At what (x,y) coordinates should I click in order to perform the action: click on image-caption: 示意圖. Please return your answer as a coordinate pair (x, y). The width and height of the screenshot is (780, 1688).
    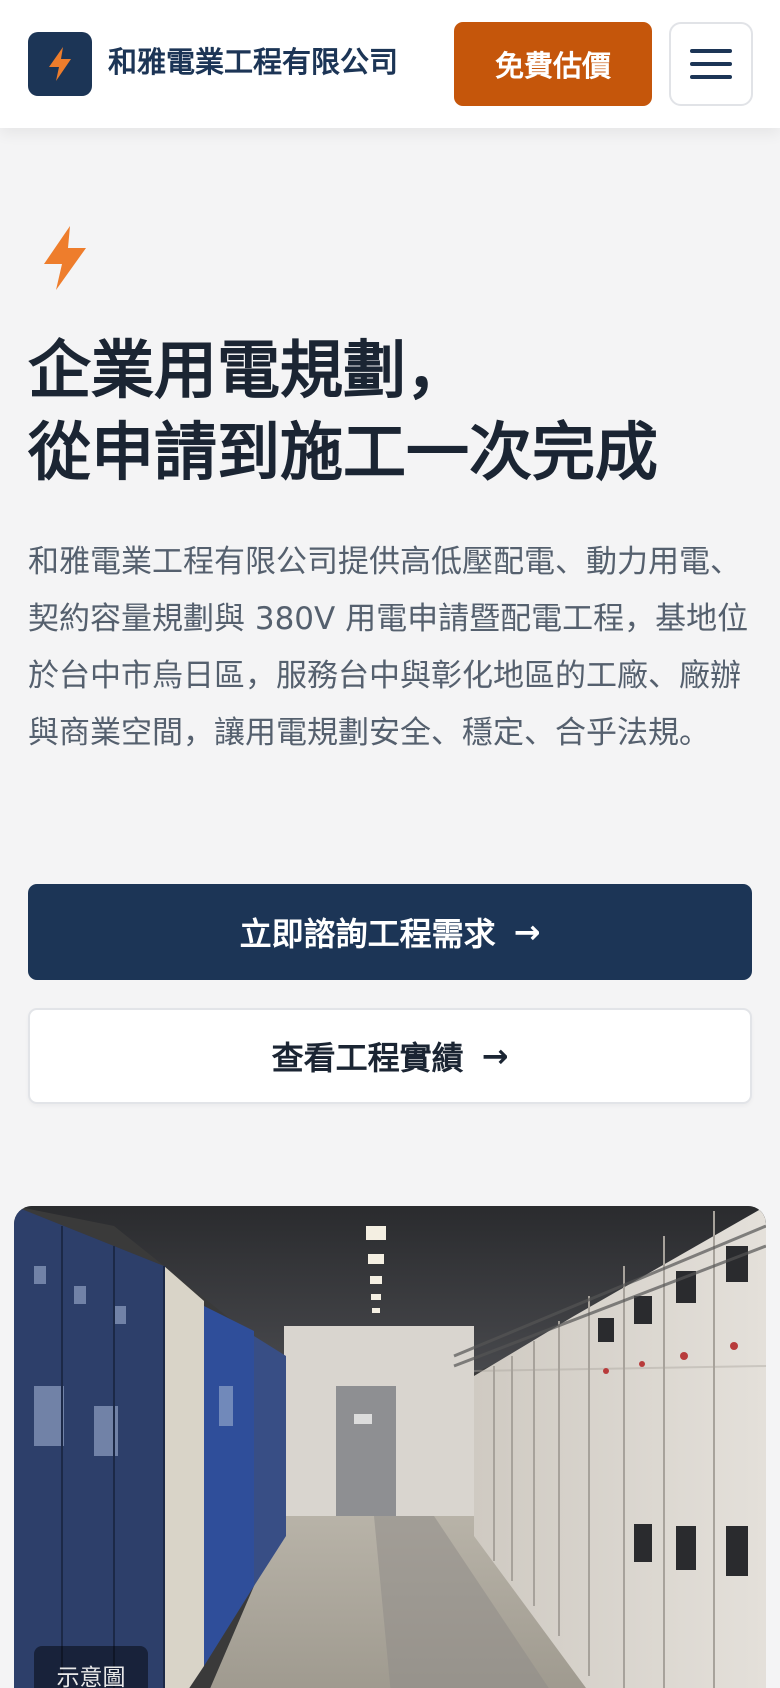
    Looking at the image, I should click on (91, 1667).